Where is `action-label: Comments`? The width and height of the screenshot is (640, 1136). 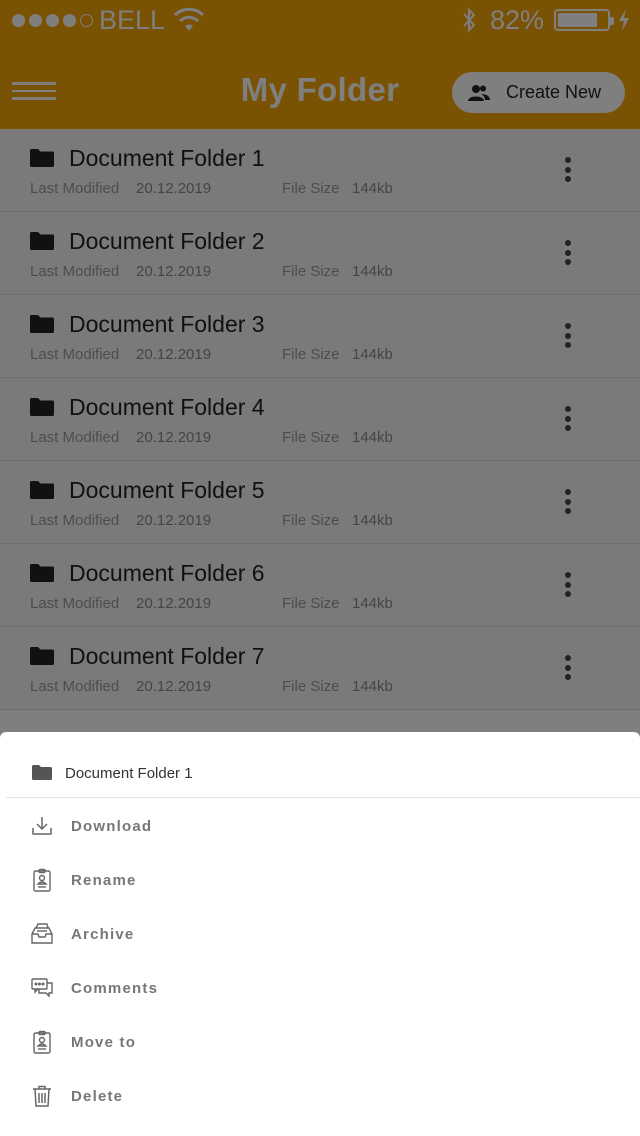 action-label: Comments is located at coordinates (115, 988).